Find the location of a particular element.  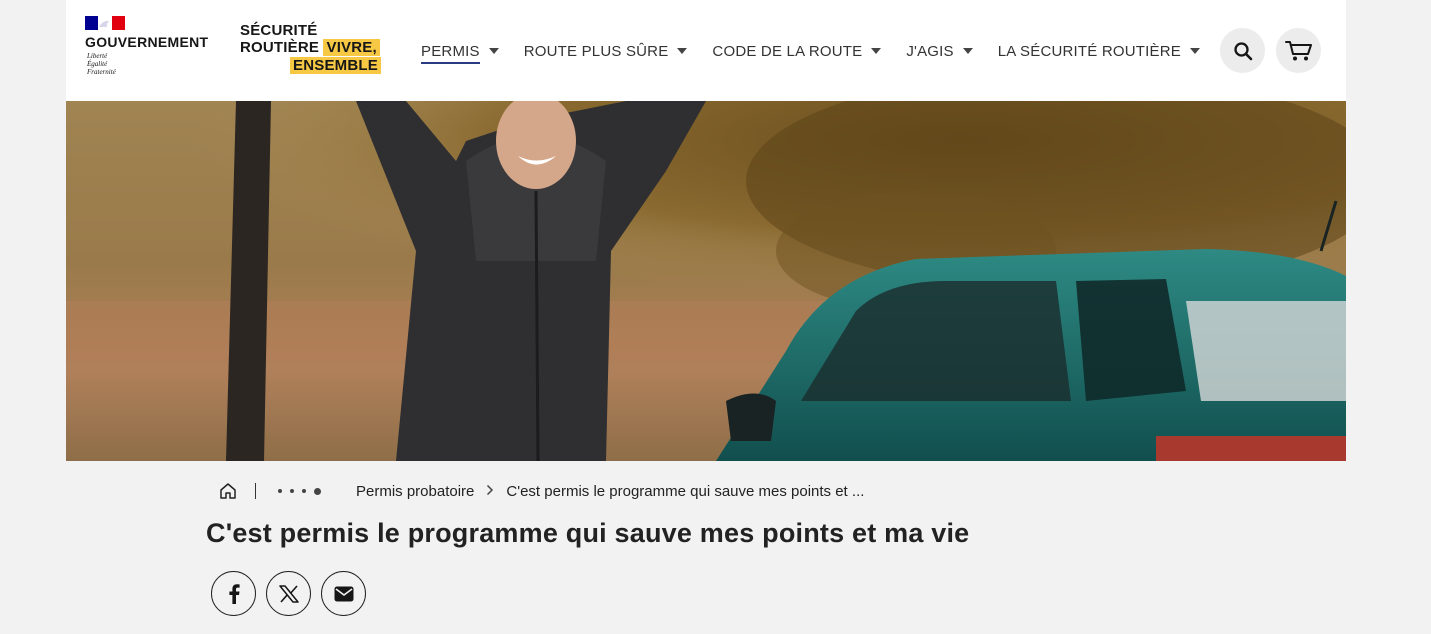

motto-line: Fraternité is located at coordinates (101, 72).